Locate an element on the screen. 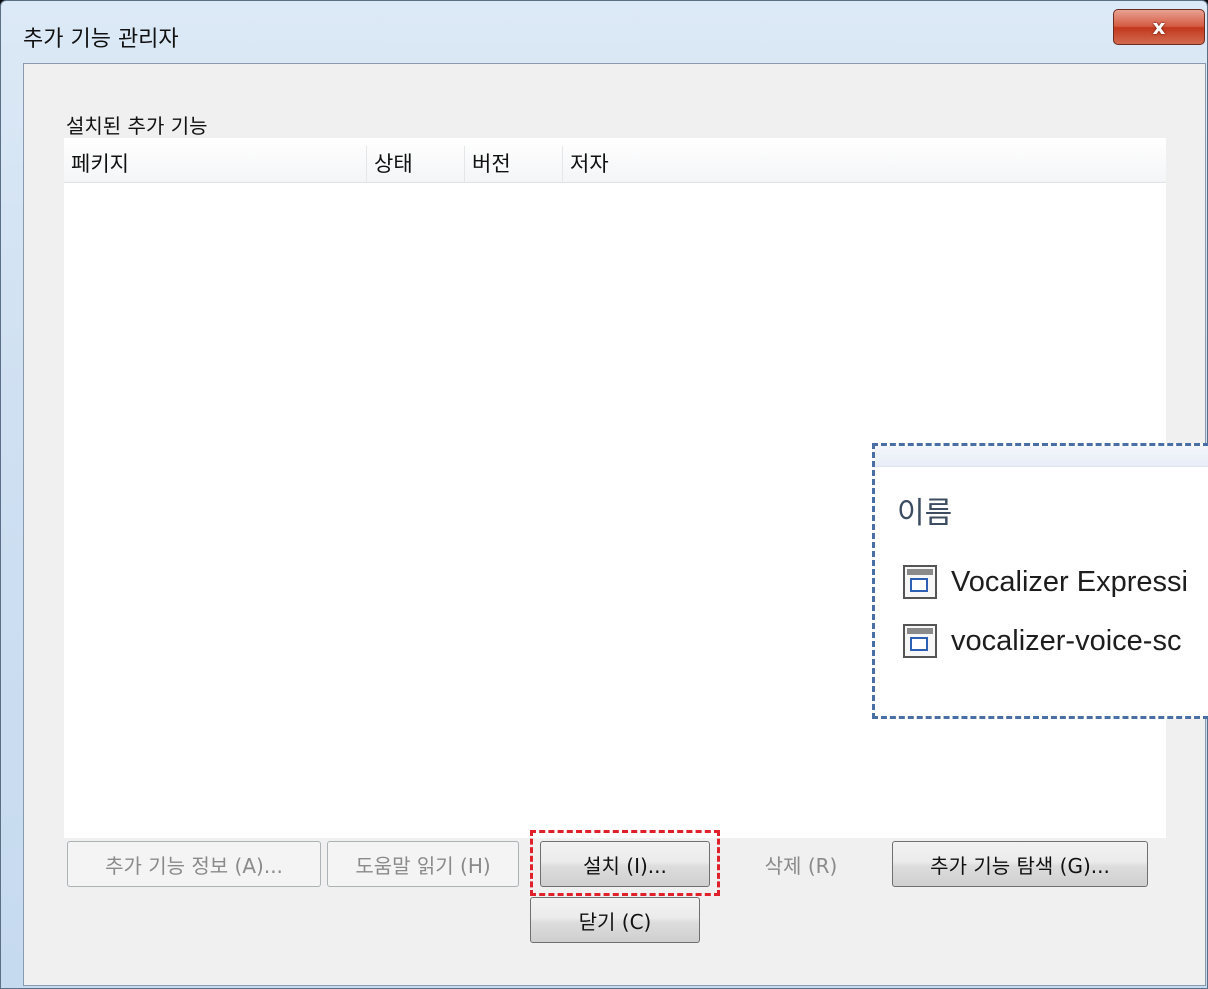  read-help-button: 도움말 읽기 (H) is located at coordinates (423, 864).